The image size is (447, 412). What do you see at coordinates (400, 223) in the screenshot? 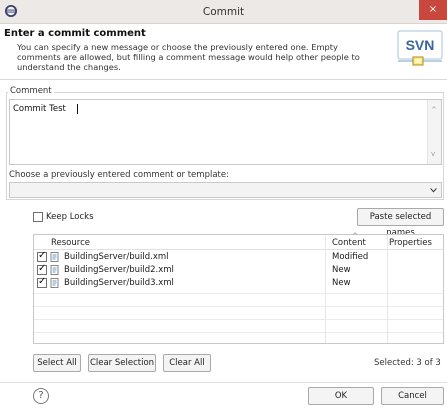
I see `paste-selected-names-button: Paste selected names` at bounding box center [400, 223].